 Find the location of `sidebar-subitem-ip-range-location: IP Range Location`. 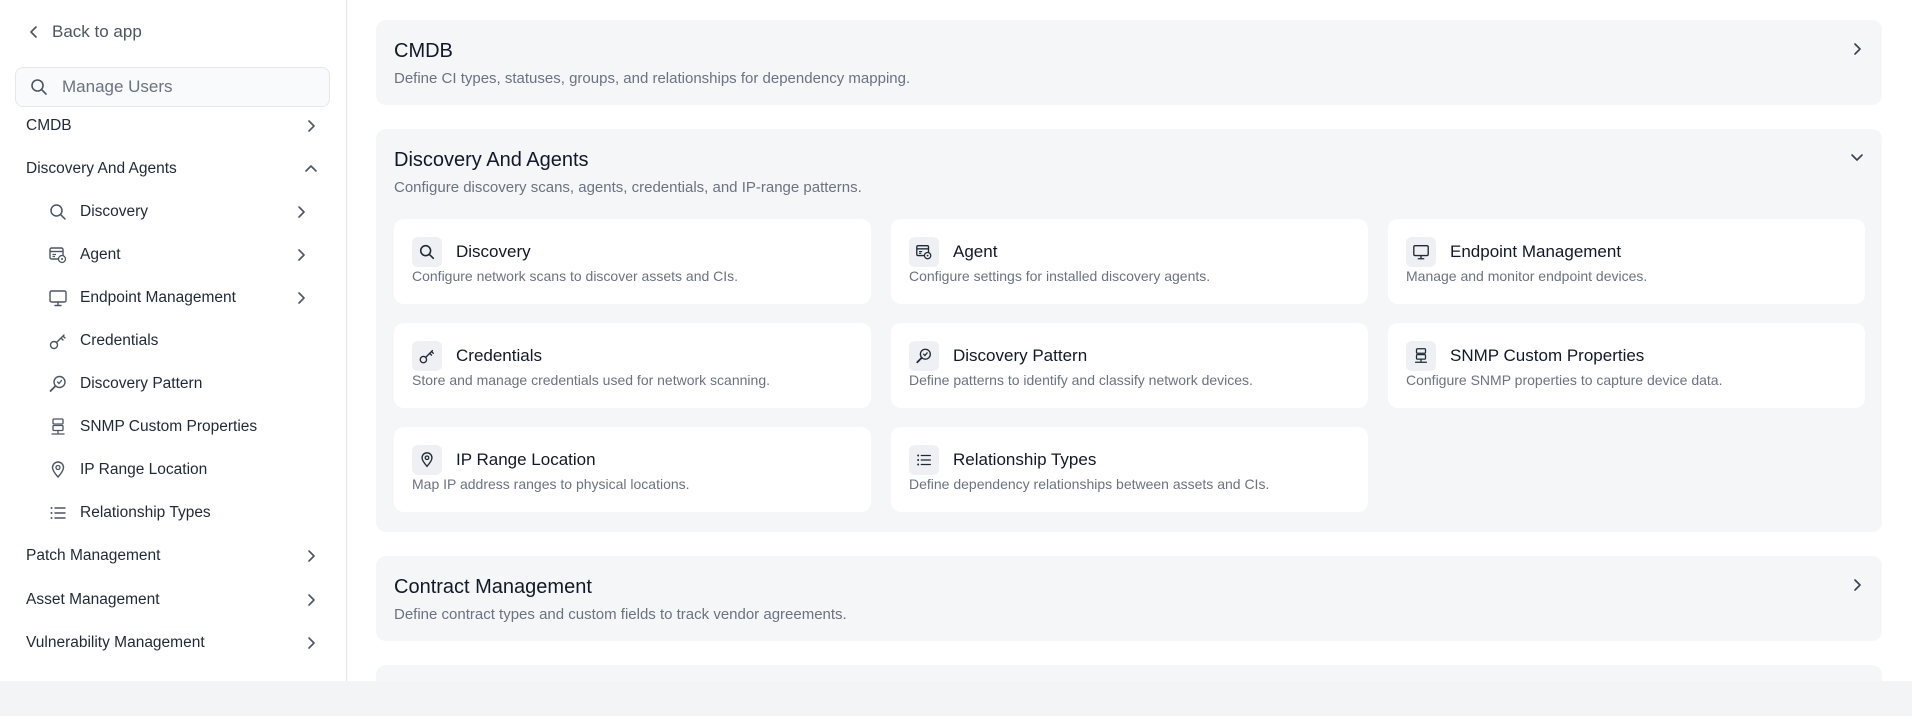

sidebar-subitem-ip-range-location: IP Range Location is located at coordinates (178, 470).